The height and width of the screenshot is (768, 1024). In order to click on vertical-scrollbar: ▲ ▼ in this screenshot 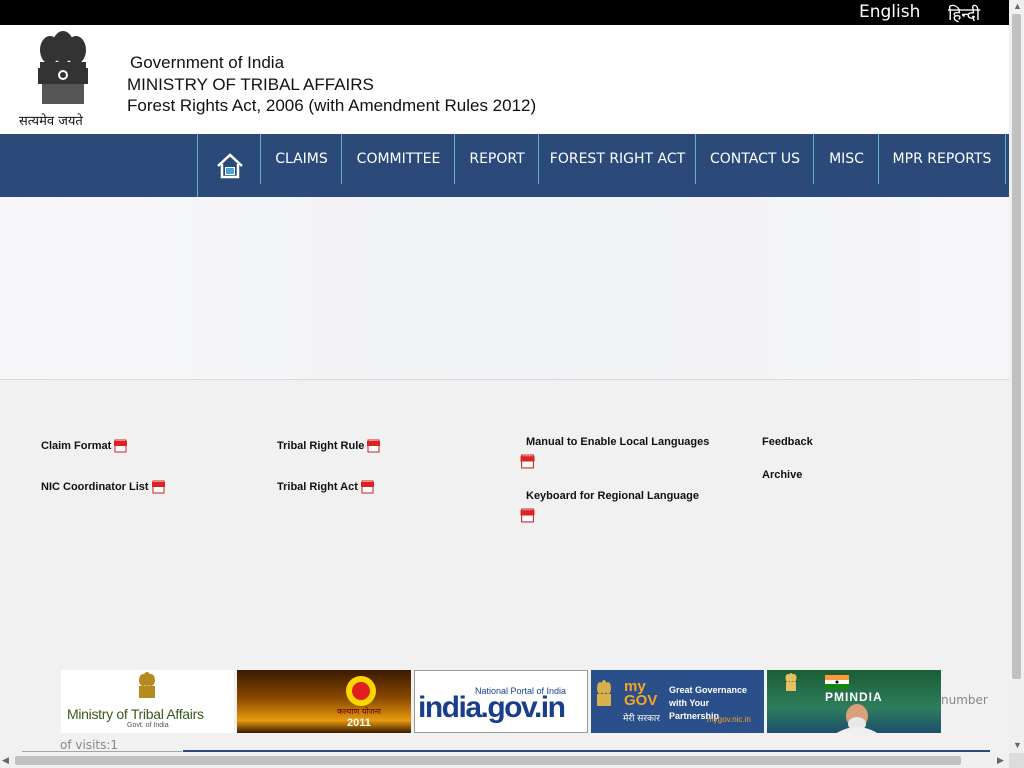, I will do `click(1016, 376)`.